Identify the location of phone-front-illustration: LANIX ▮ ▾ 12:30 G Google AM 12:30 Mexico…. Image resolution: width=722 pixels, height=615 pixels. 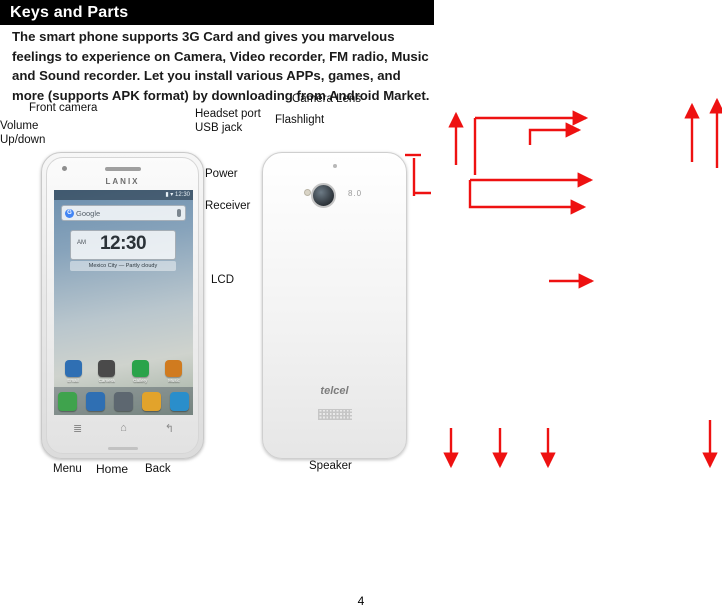
(122, 305).